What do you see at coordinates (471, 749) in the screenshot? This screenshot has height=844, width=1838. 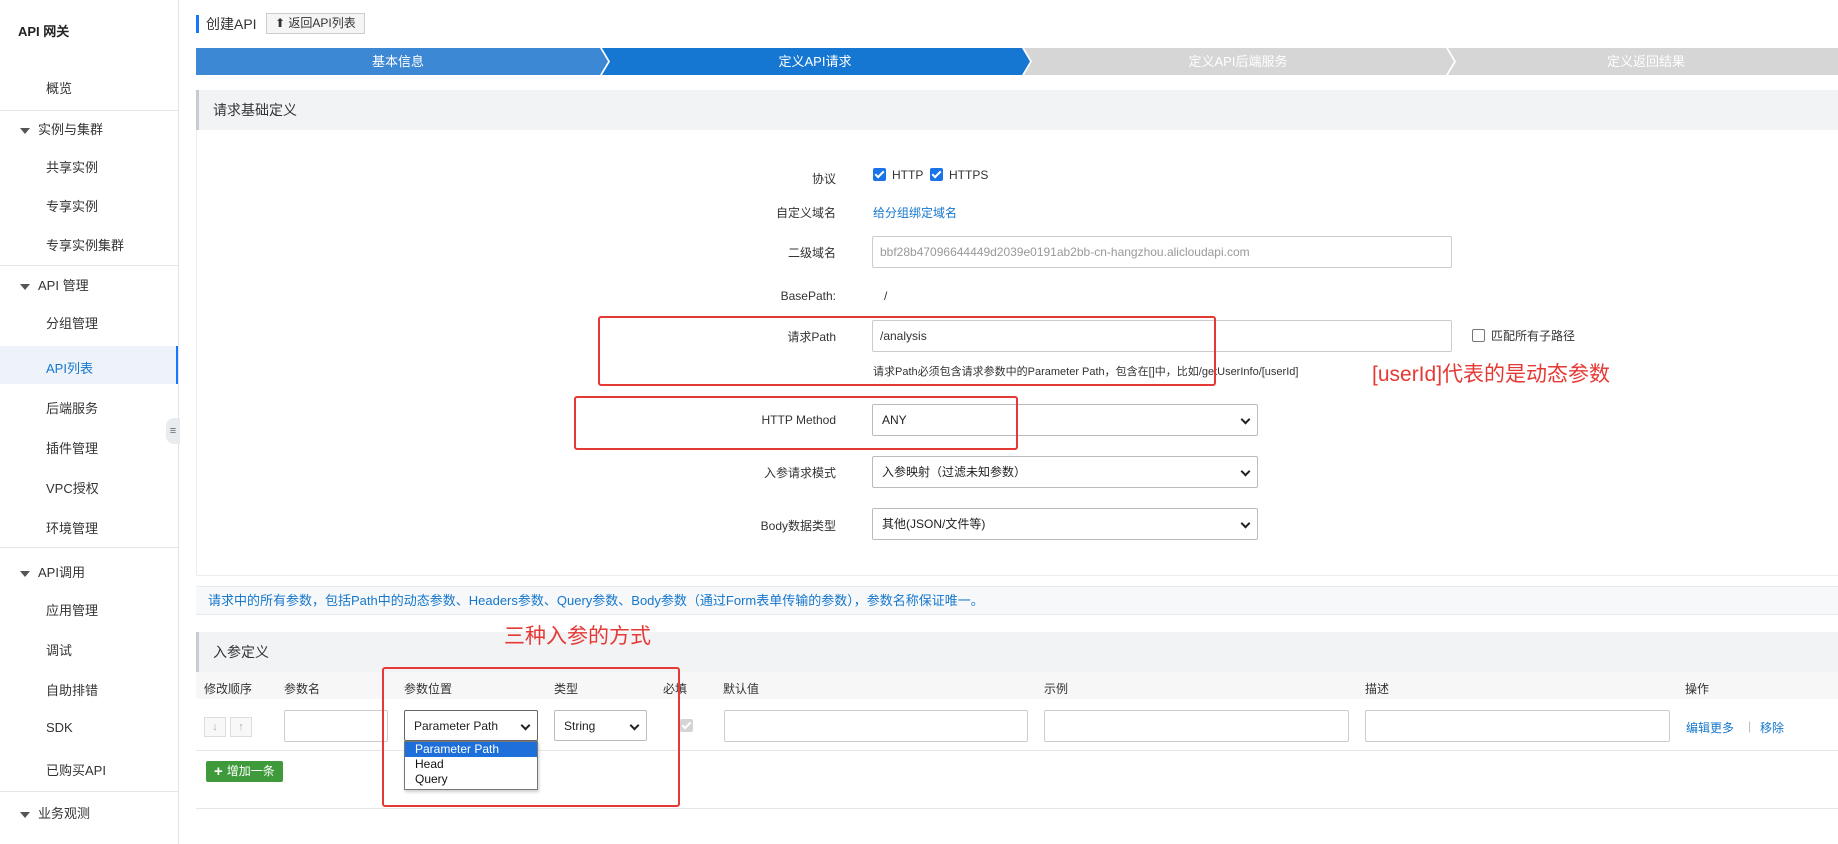 I see `option-parameter-path: Parameter Path` at bounding box center [471, 749].